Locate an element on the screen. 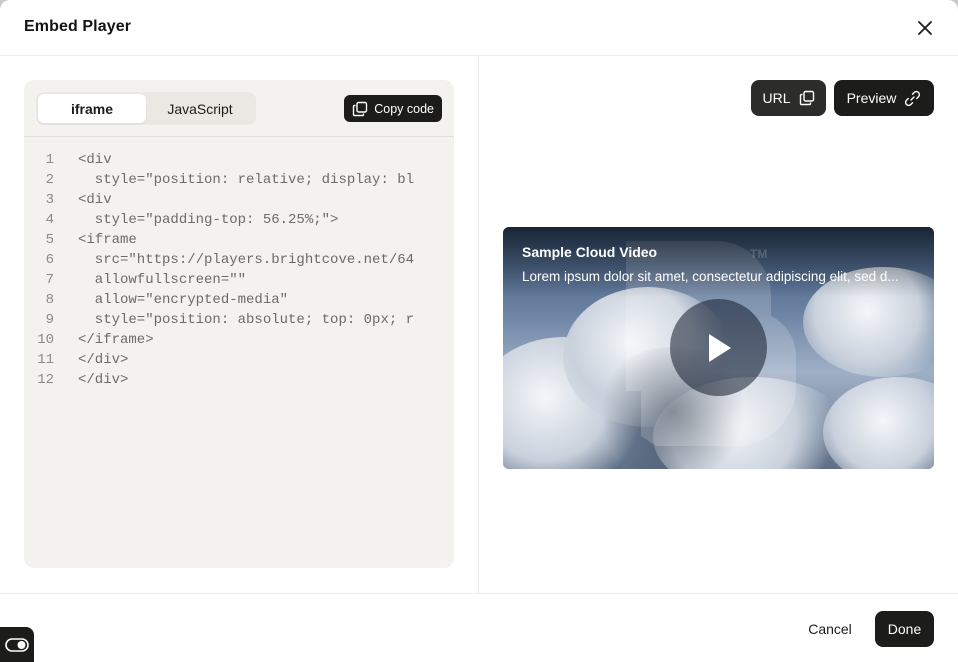  close-icon is located at coordinates (925, 28).